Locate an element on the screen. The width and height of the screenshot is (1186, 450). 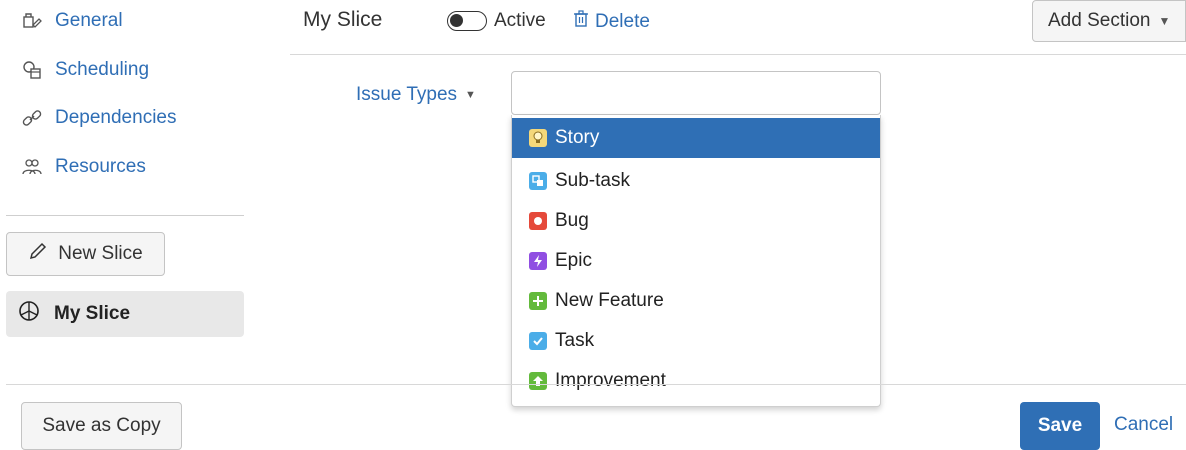
bug-icon is located at coordinates (538, 221).